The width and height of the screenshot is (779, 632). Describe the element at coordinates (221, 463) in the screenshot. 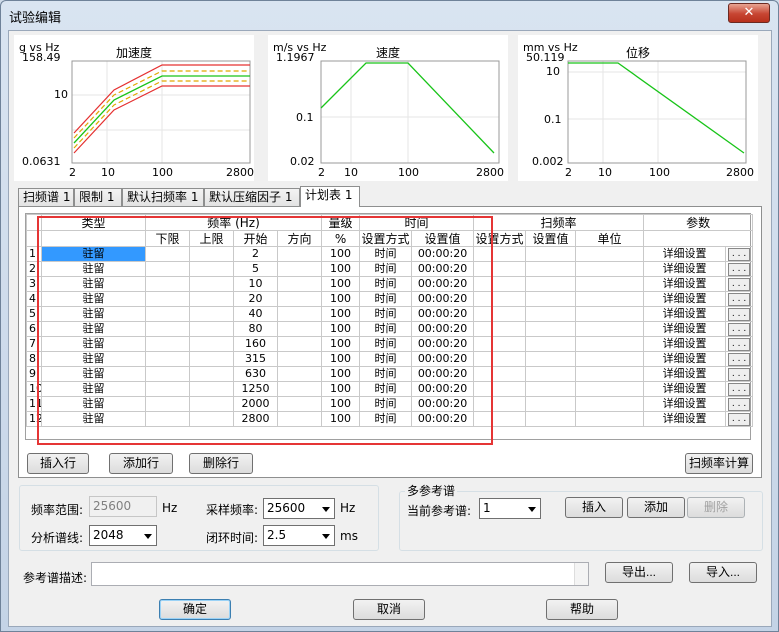

I see `delete-row-button: 删除行` at that location.